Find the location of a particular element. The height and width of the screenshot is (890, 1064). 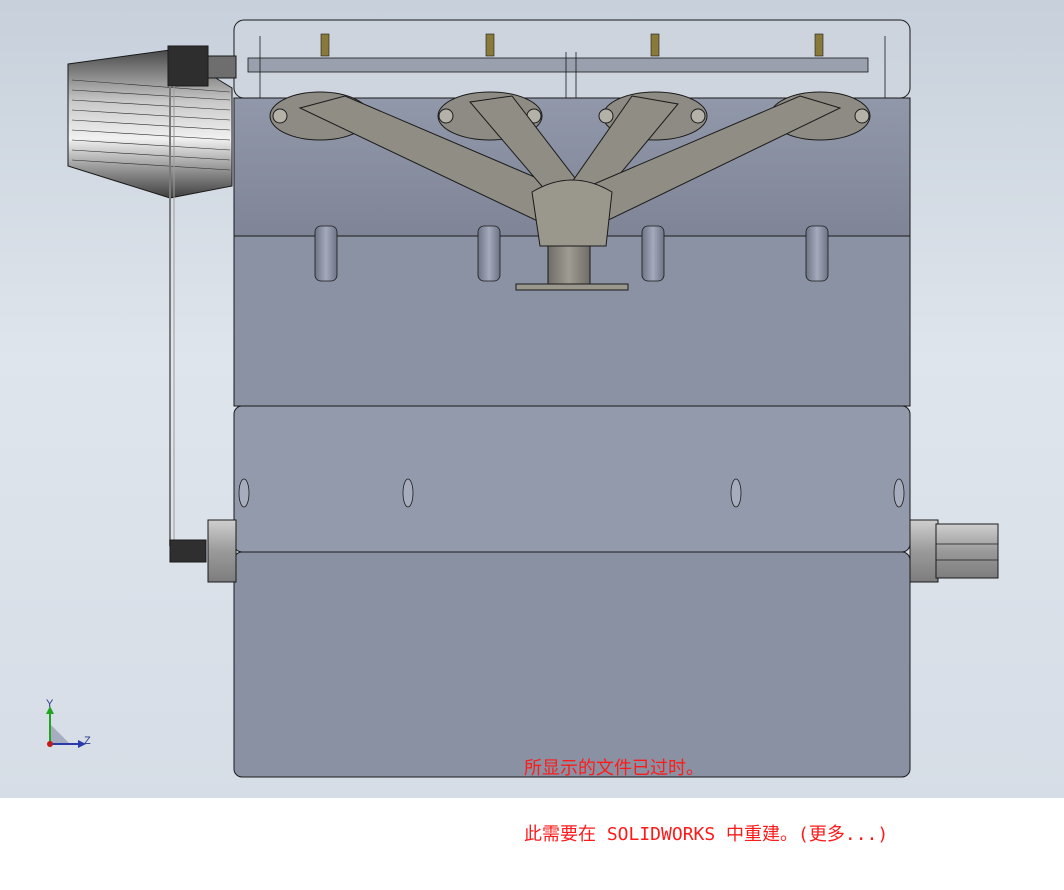

rebuild-warning: 所显示的文件已过时。 此需要在 SOLIDWORKS 中重建。(更多...) is located at coordinates (706, 802).